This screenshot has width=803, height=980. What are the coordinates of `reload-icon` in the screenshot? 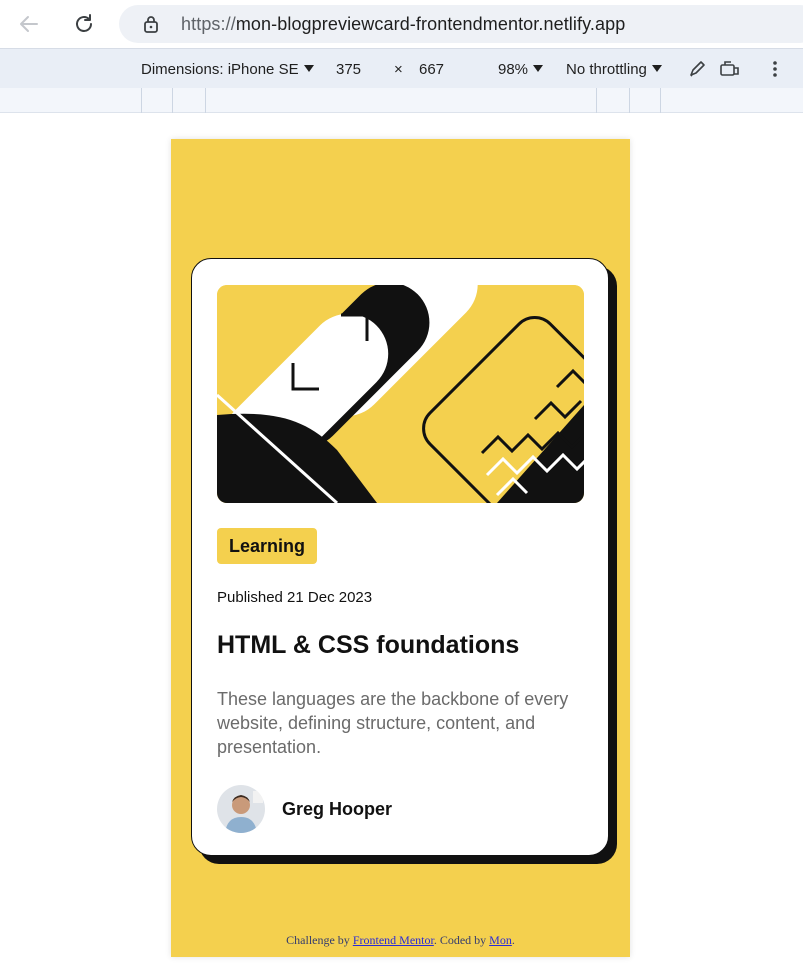 It's located at (84, 23).